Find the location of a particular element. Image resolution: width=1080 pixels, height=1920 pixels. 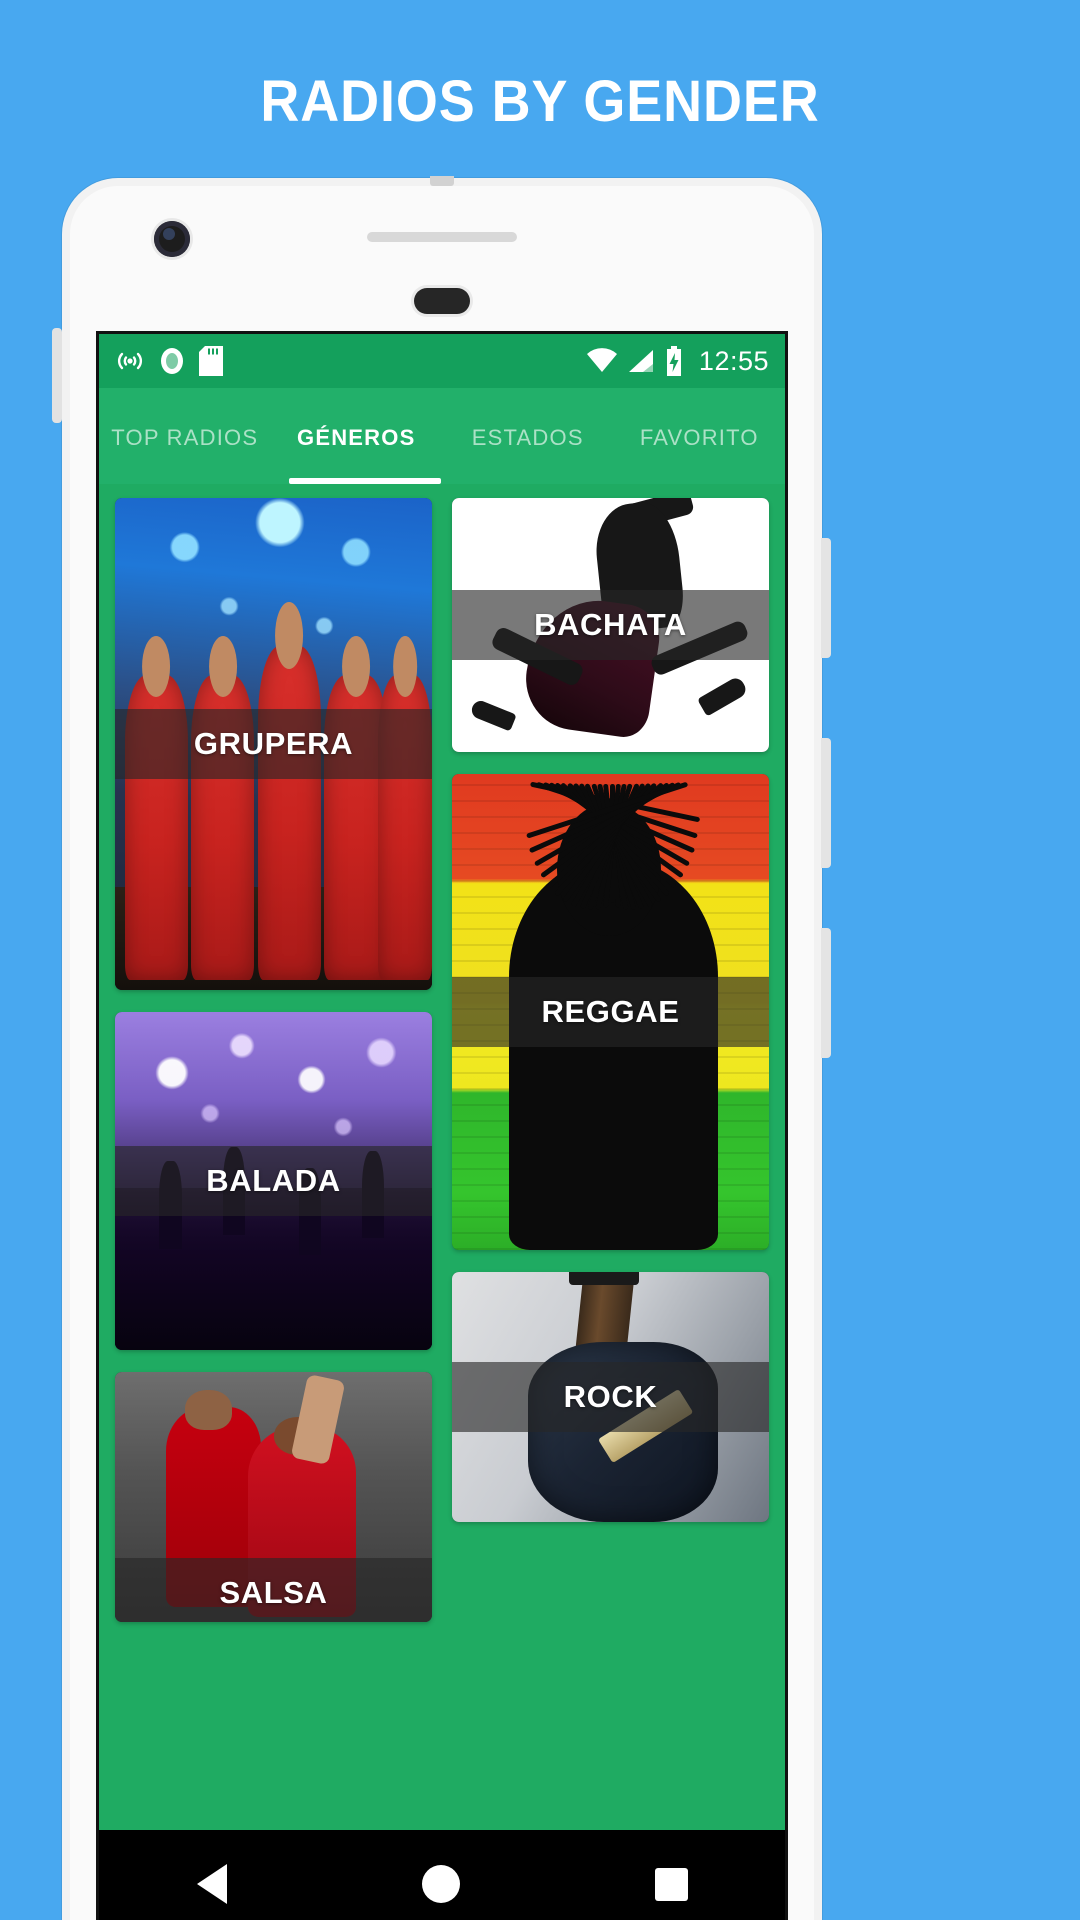

home-circle-icon is located at coordinates (440, 1884).